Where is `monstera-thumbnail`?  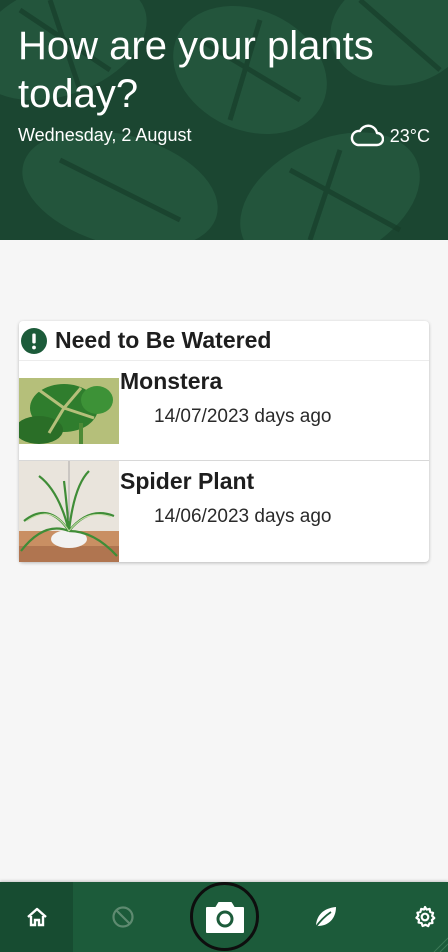
monstera-thumbnail is located at coordinates (69, 411).